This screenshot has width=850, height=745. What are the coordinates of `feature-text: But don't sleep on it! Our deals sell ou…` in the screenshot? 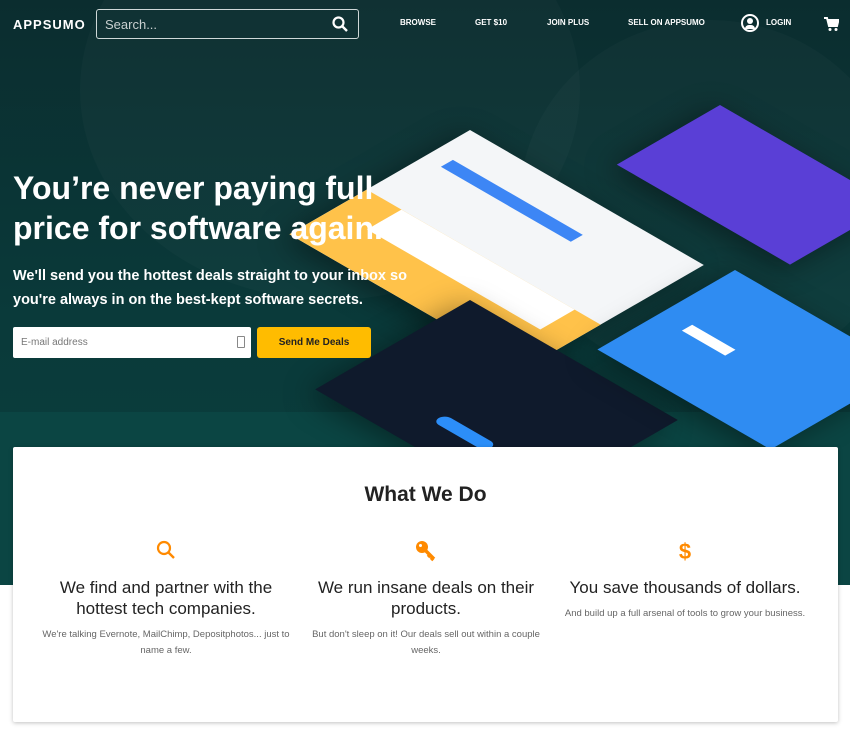 It's located at (426, 642).